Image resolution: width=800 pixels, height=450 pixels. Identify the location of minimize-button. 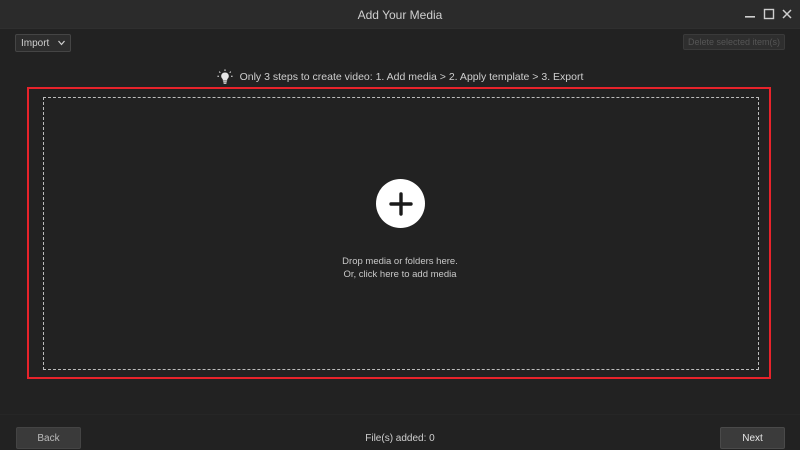
(750, 14).